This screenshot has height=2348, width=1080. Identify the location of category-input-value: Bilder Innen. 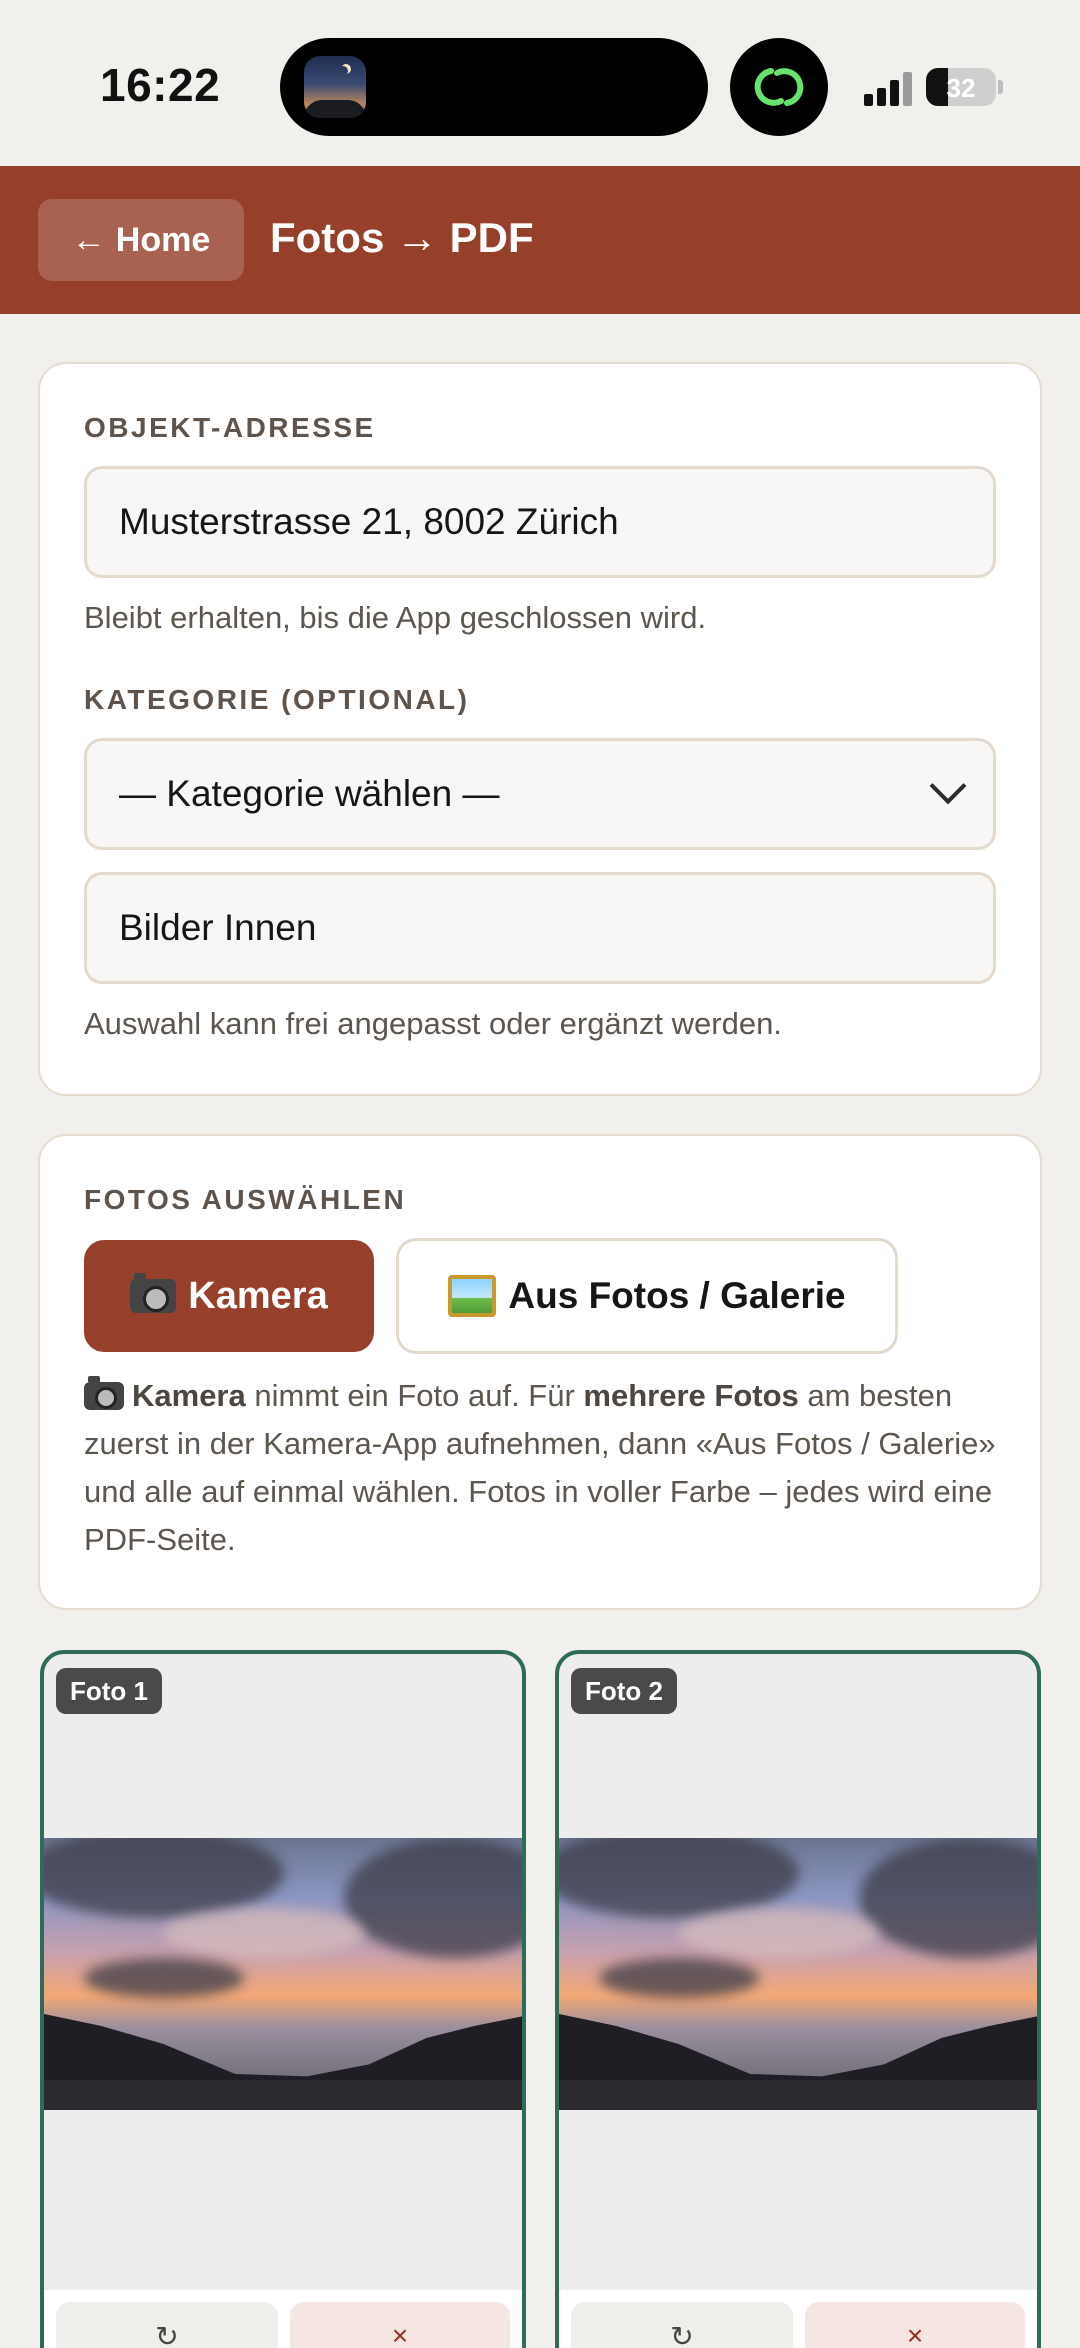
(218, 927).